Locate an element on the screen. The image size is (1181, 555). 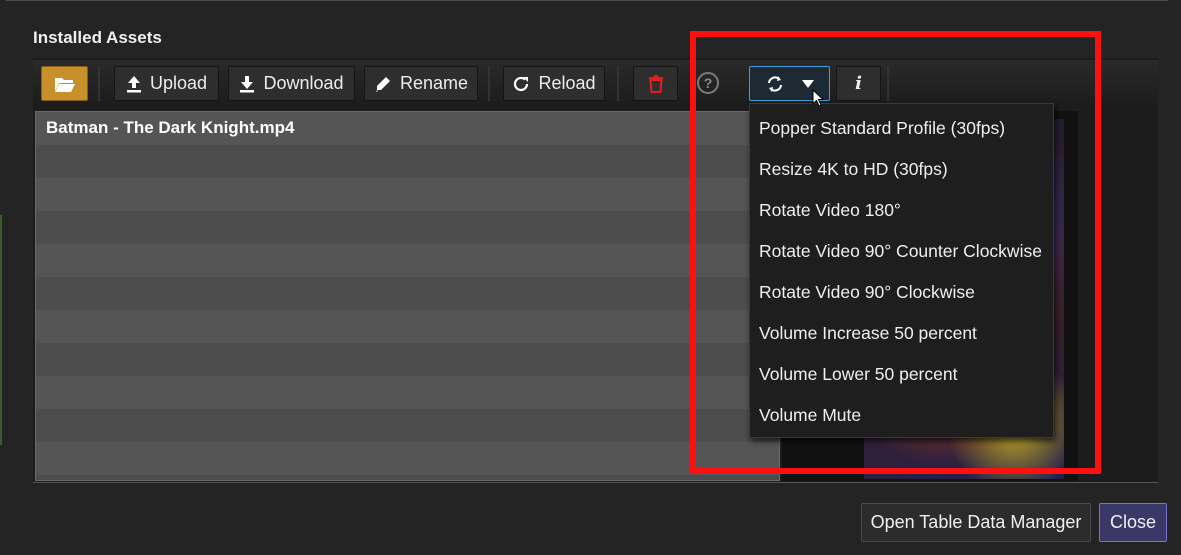
reload-icon is located at coordinates (521, 84).